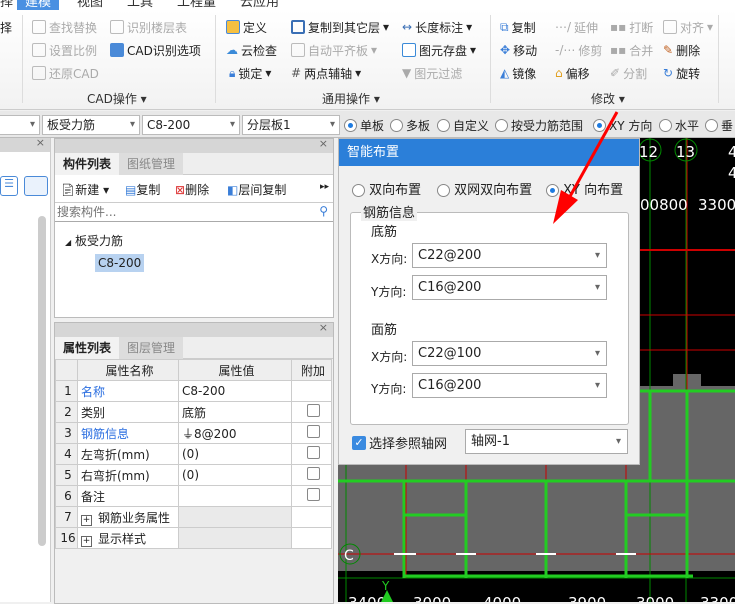  Describe the element at coordinates (94, 240) in the screenshot. I see `tree-node-parent: ◢ 板受力筋` at that location.